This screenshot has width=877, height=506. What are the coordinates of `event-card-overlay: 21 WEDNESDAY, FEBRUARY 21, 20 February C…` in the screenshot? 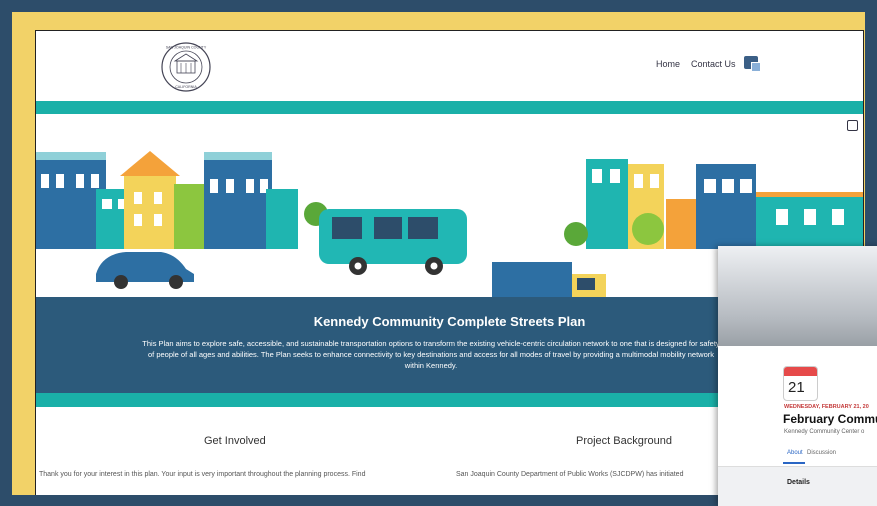 It's located at (797, 376).